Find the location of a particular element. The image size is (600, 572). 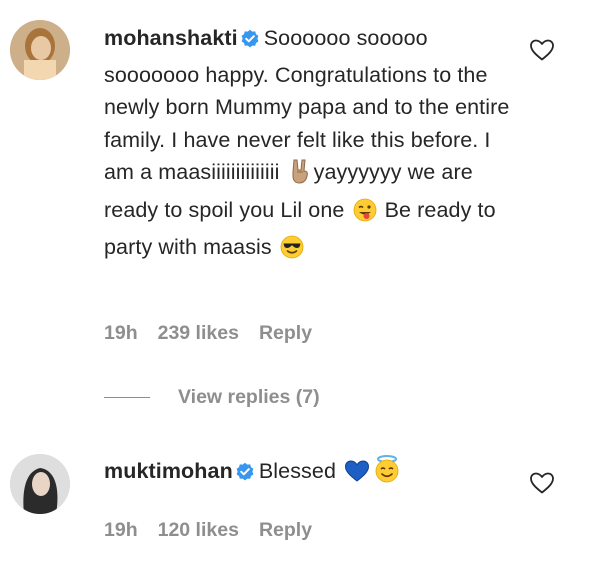

comment-meta: 19h 120 likes Reply is located at coordinates (218, 530).